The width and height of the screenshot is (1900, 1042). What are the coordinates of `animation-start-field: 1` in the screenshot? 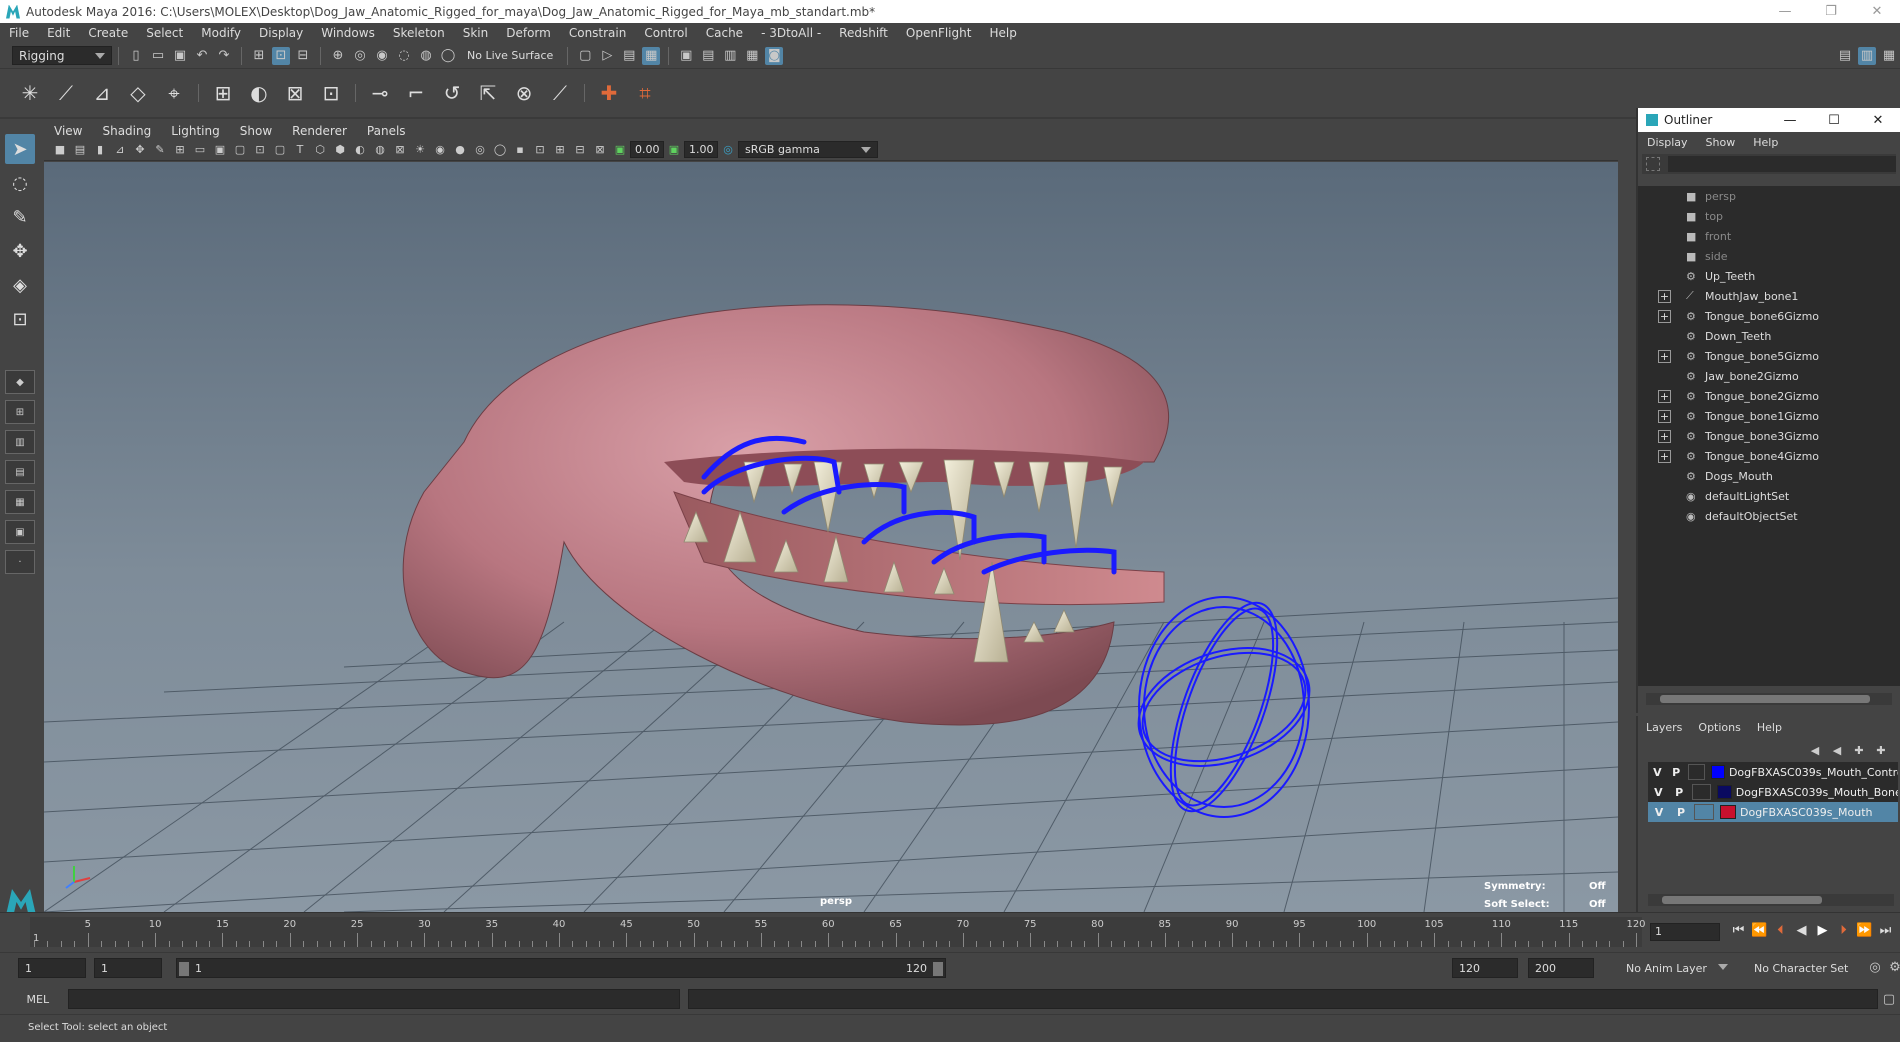 It's located at (52, 968).